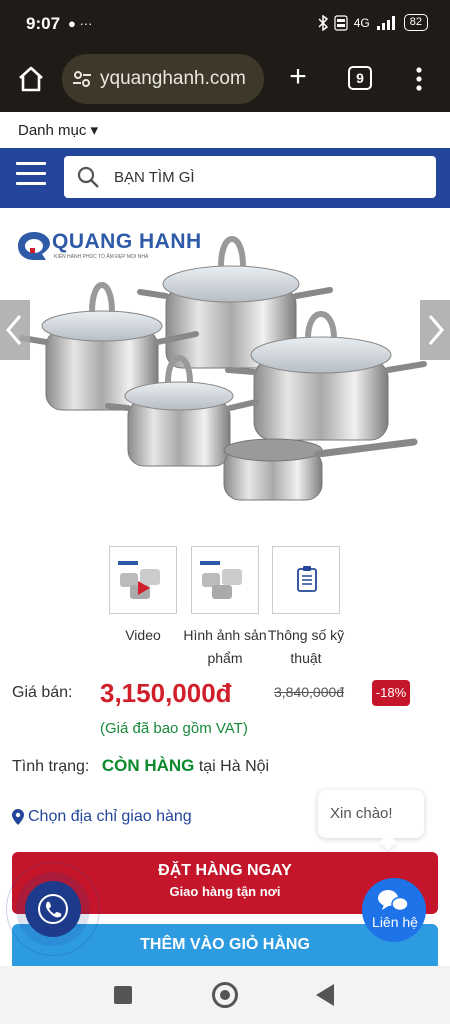  I want to click on thumbnail-video, so click(143, 580).